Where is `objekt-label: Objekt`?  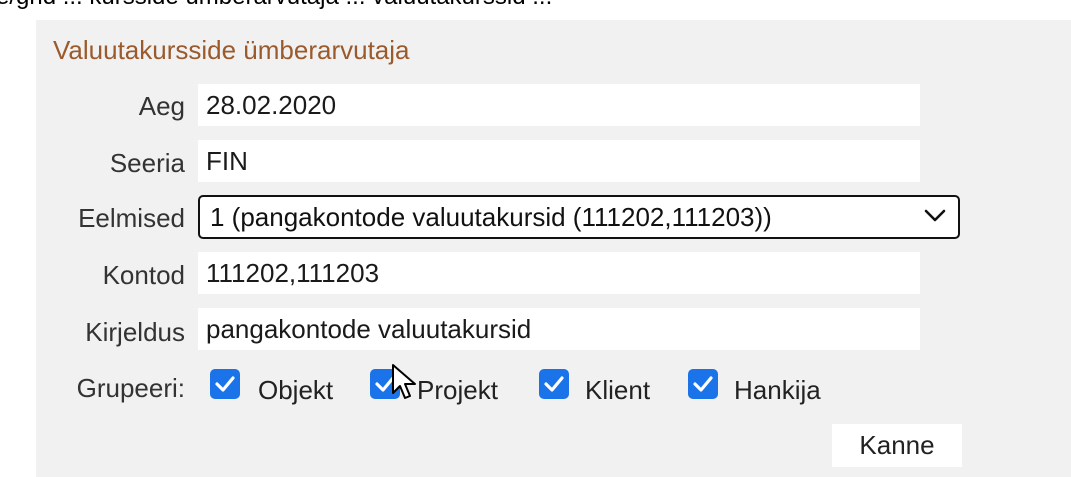 objekt-label: Objekt is located at coordinates (295, 390).